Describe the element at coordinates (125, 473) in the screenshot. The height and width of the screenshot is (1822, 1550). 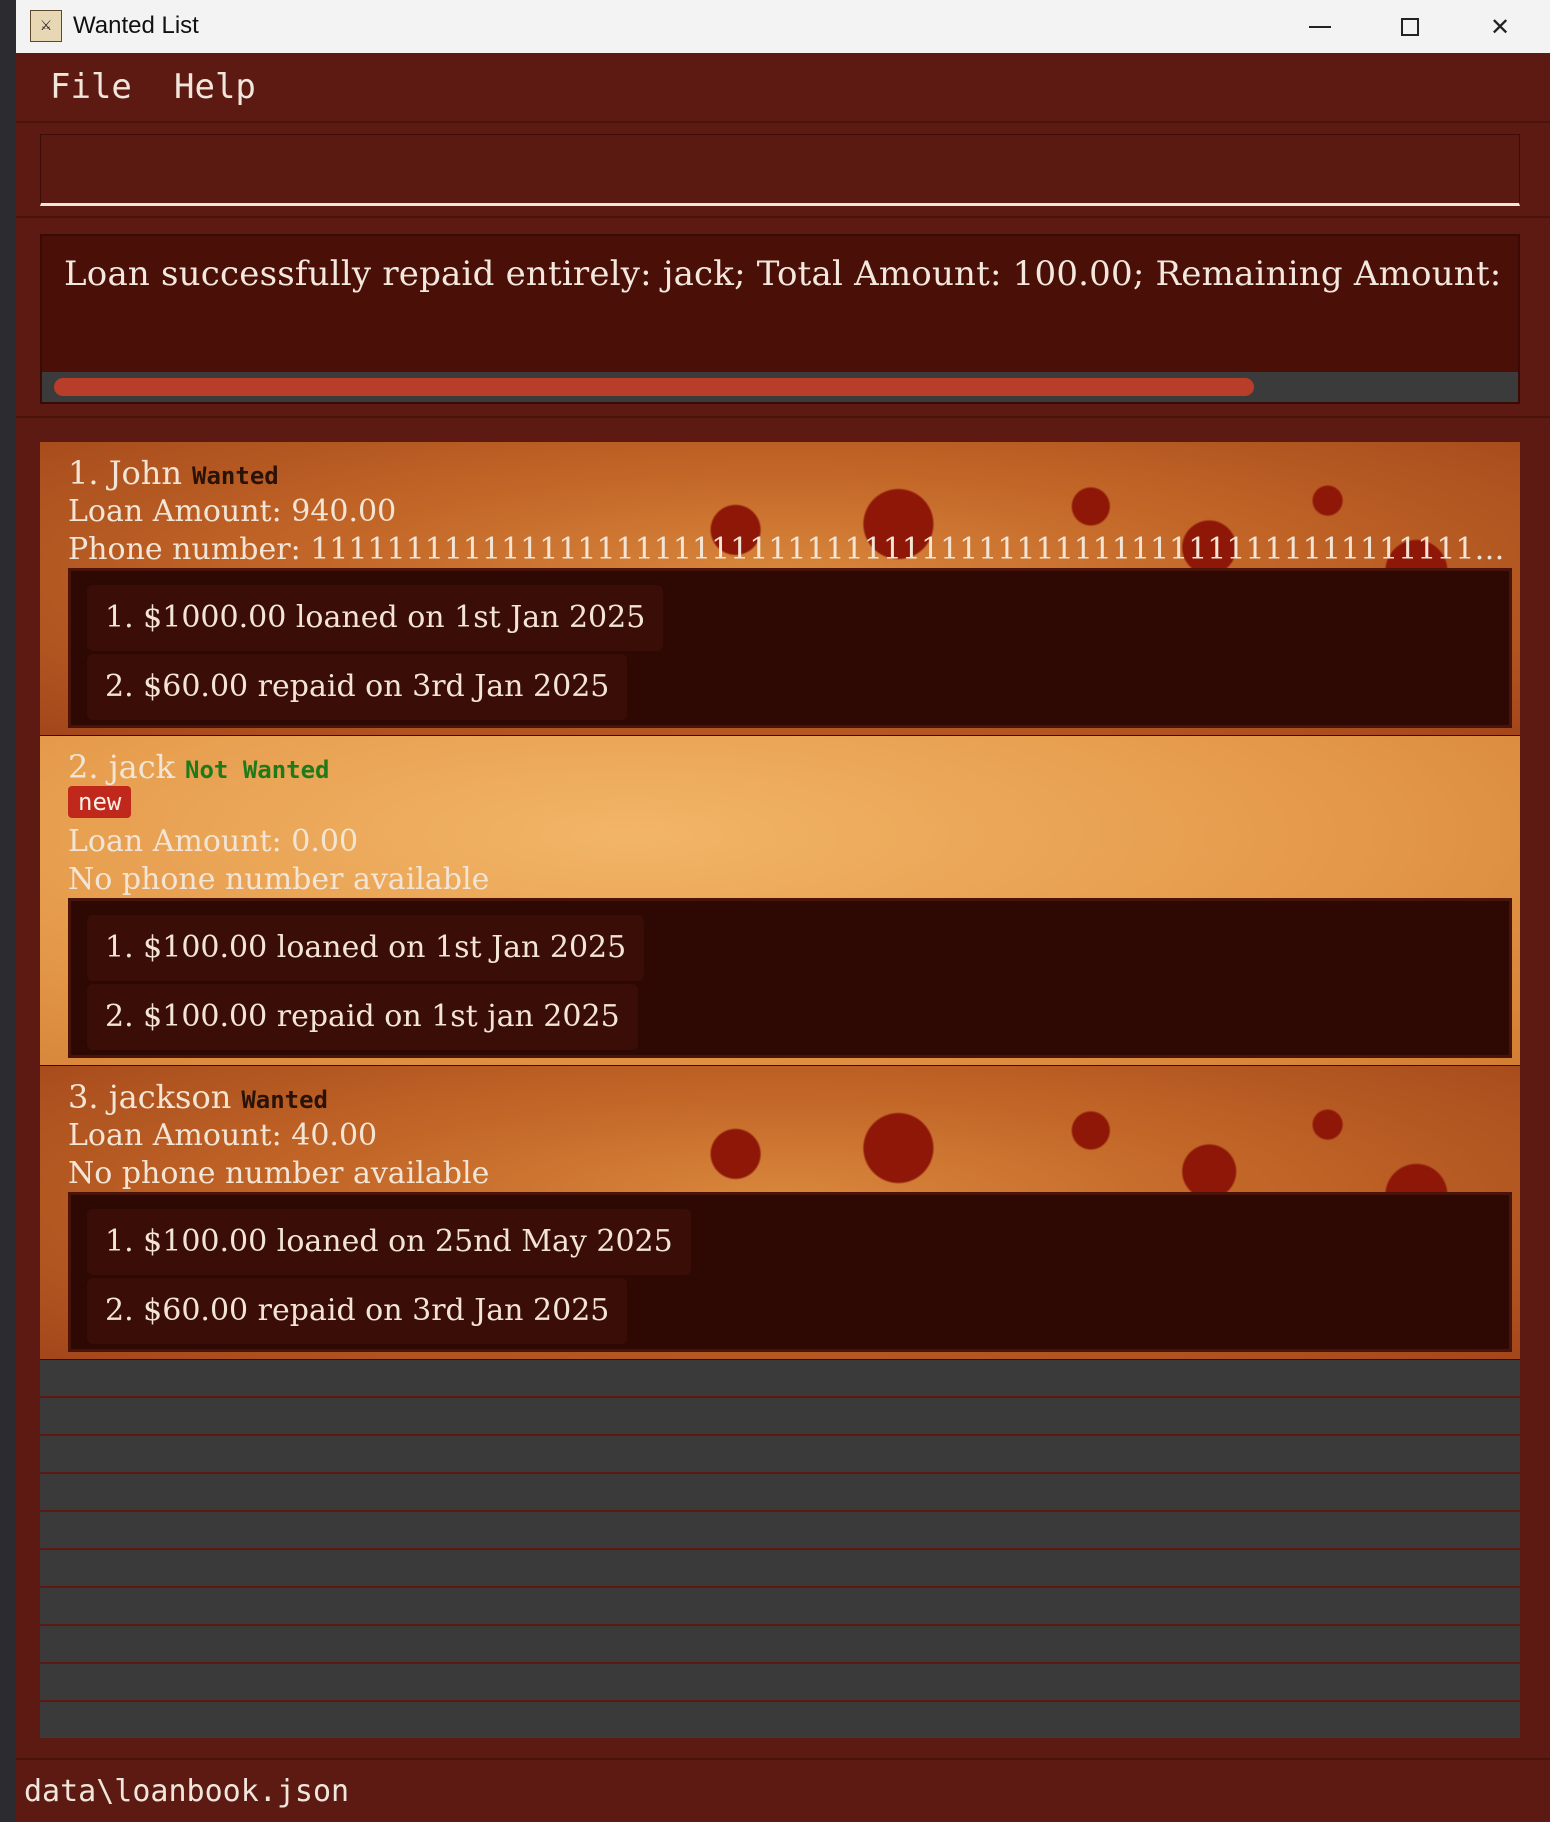
I see `person-name: 1. John` at that location.